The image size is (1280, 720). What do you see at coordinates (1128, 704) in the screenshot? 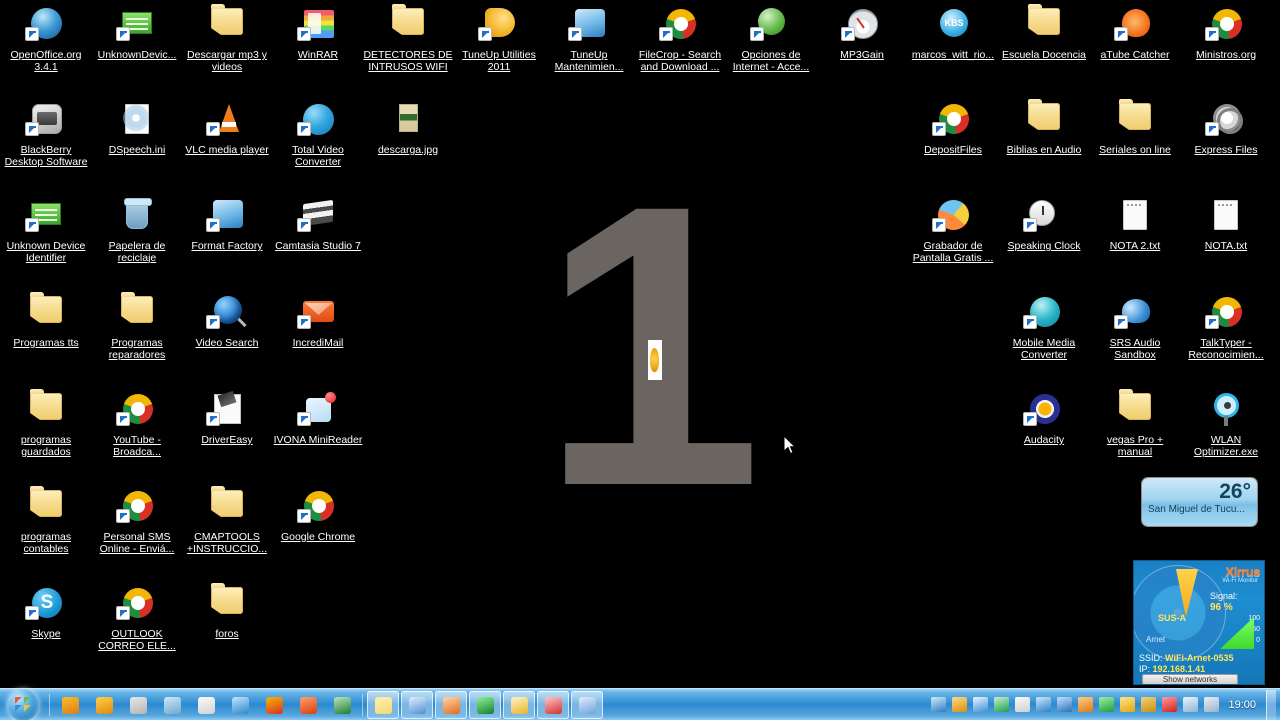
I see `tuneup-tray-icon` at bounding box center [1128, 704].